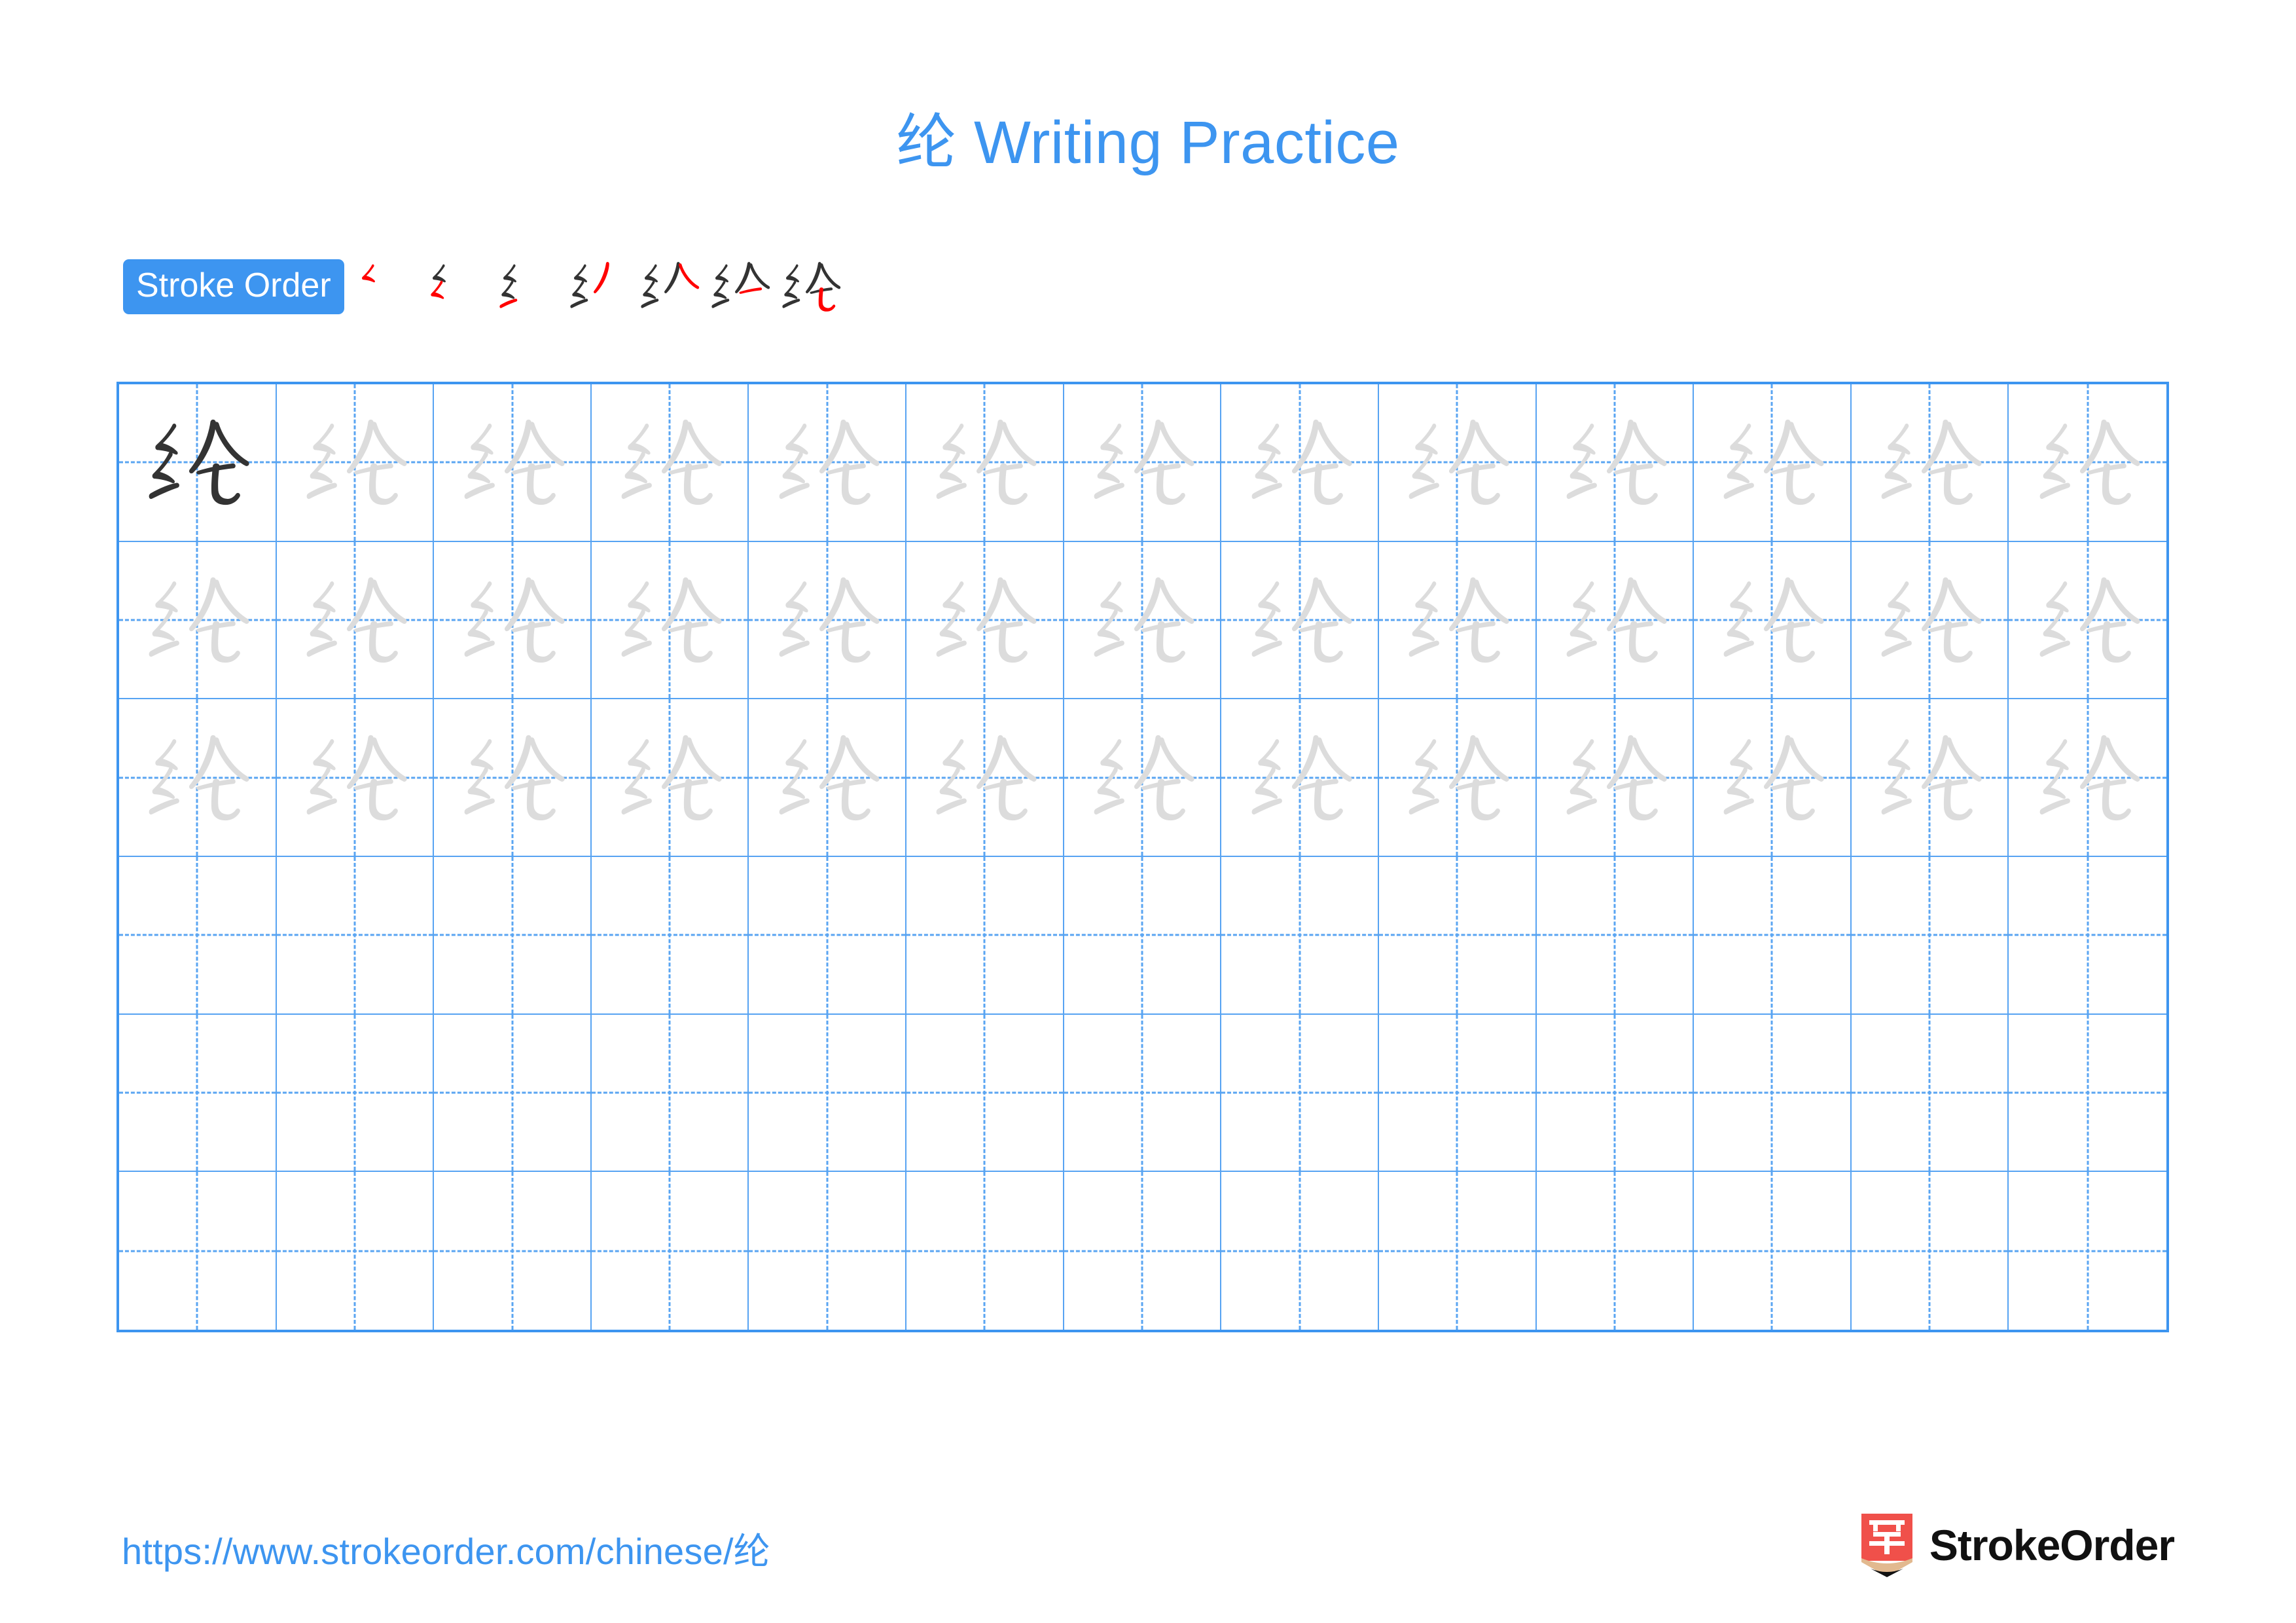 The image size is (2296, 1623). I want to click on practice-cell-r6-c10, so click(1615, 1251).